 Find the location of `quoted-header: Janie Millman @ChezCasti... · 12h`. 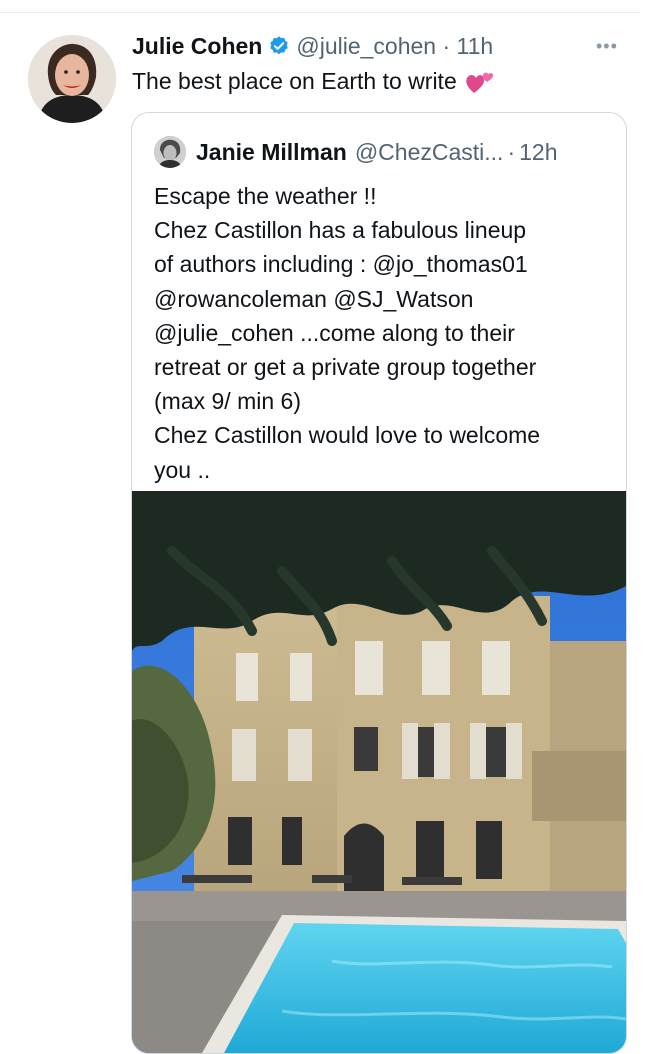

quoted-header: Janie Millman @ChezCasti... · 12h is located at coordinates (356, 152).